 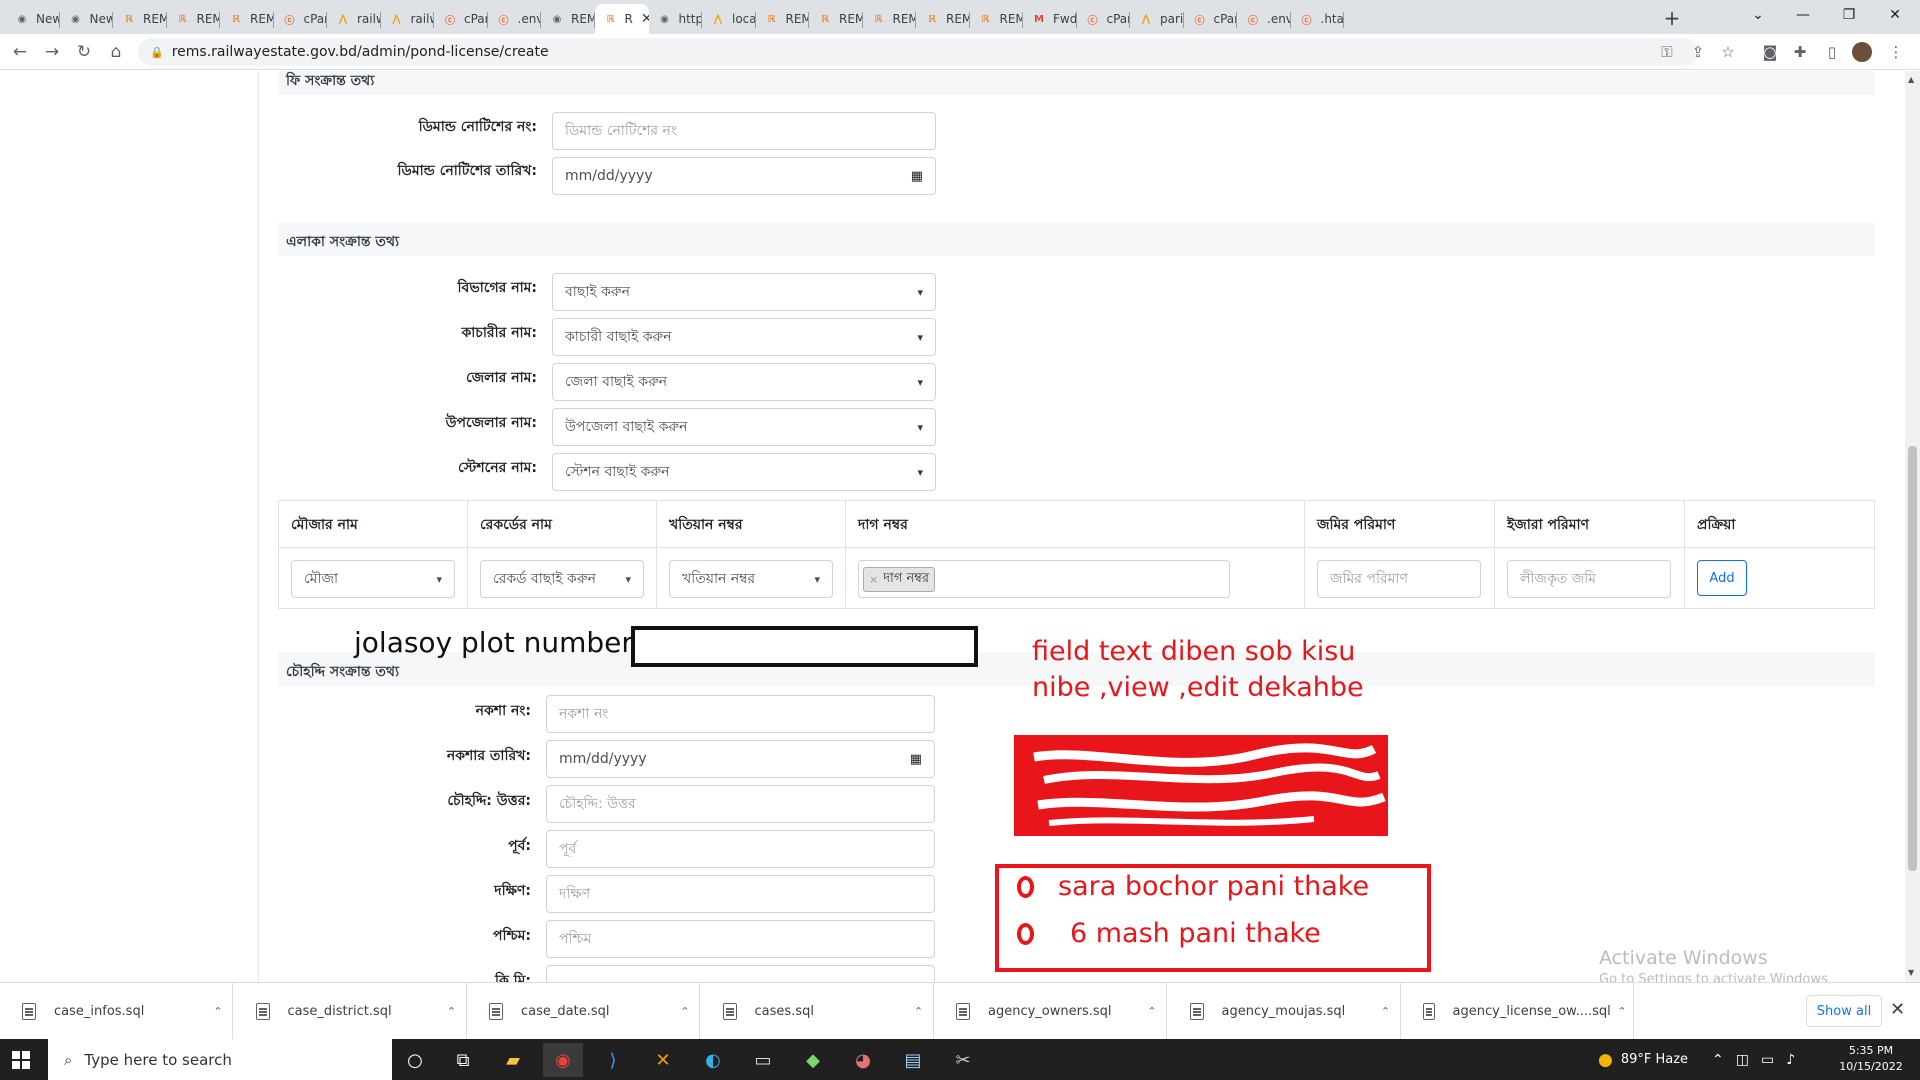 What do you see at coordinates (1896, 52) in the screenshot?
I see `menu-kebab-icon: ⋮` at bounding box center [1896, 52].